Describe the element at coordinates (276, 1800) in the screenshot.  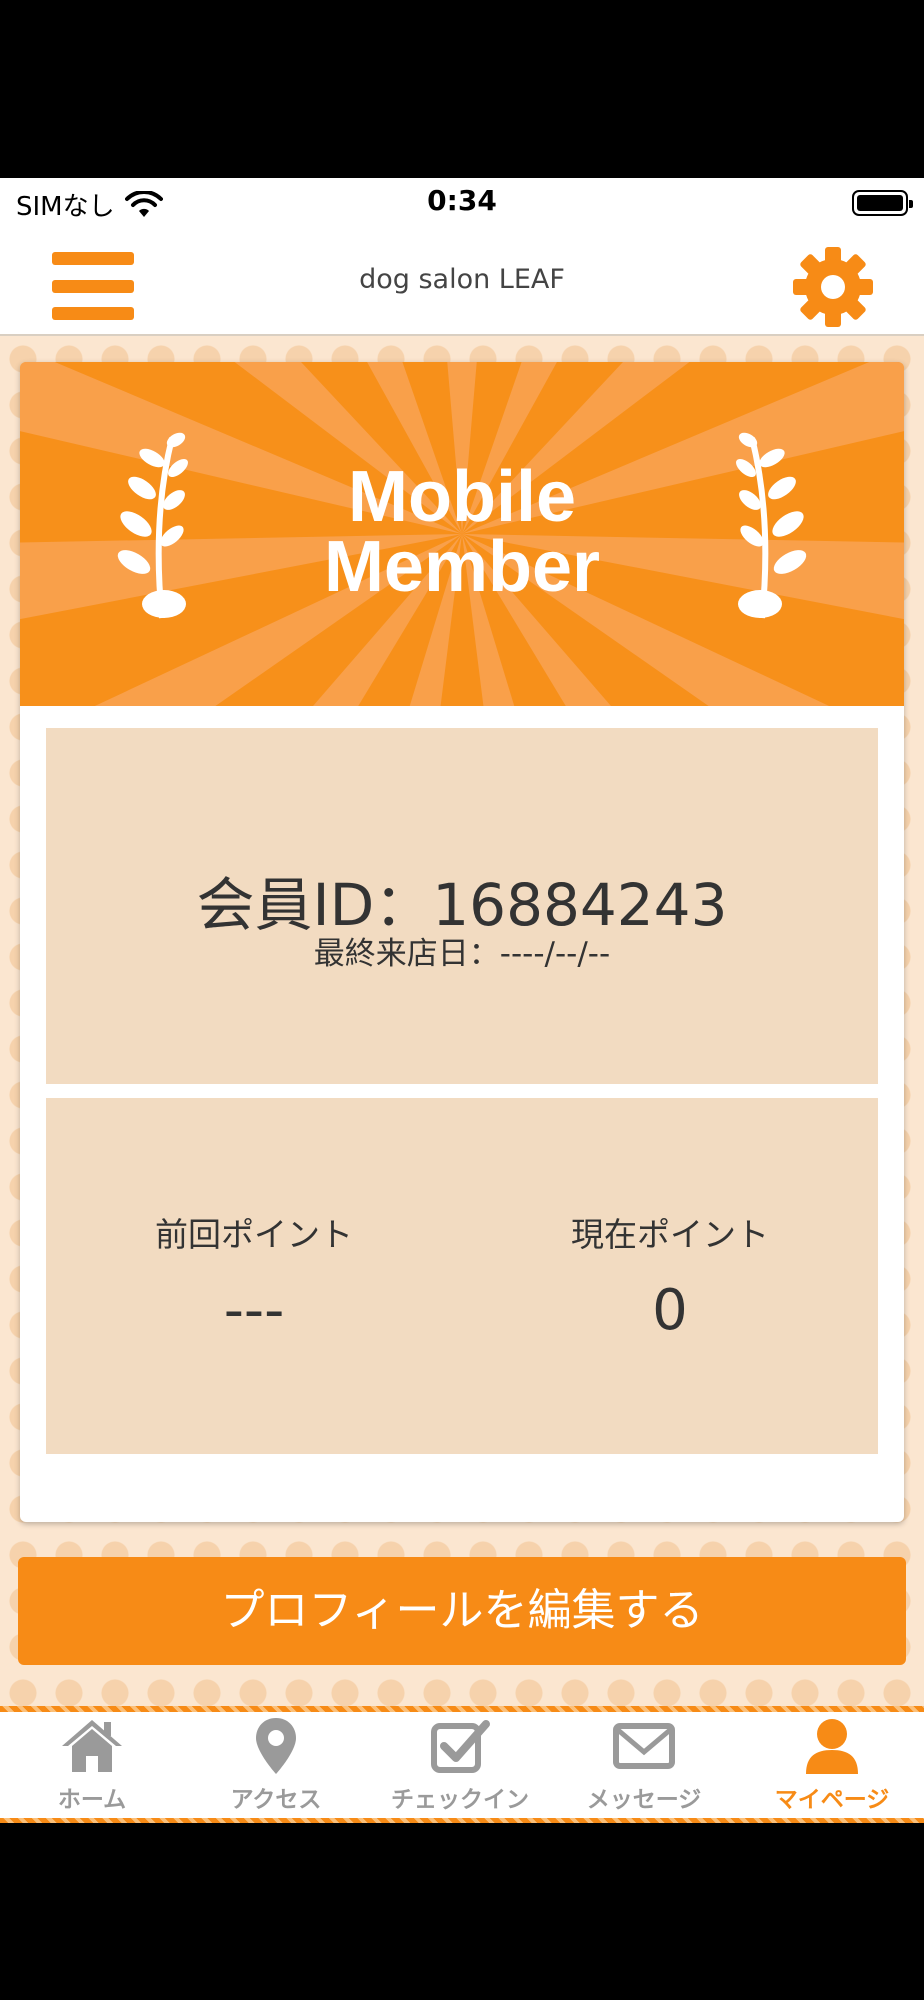
I see `tab-access-label: アクセス` at that location.